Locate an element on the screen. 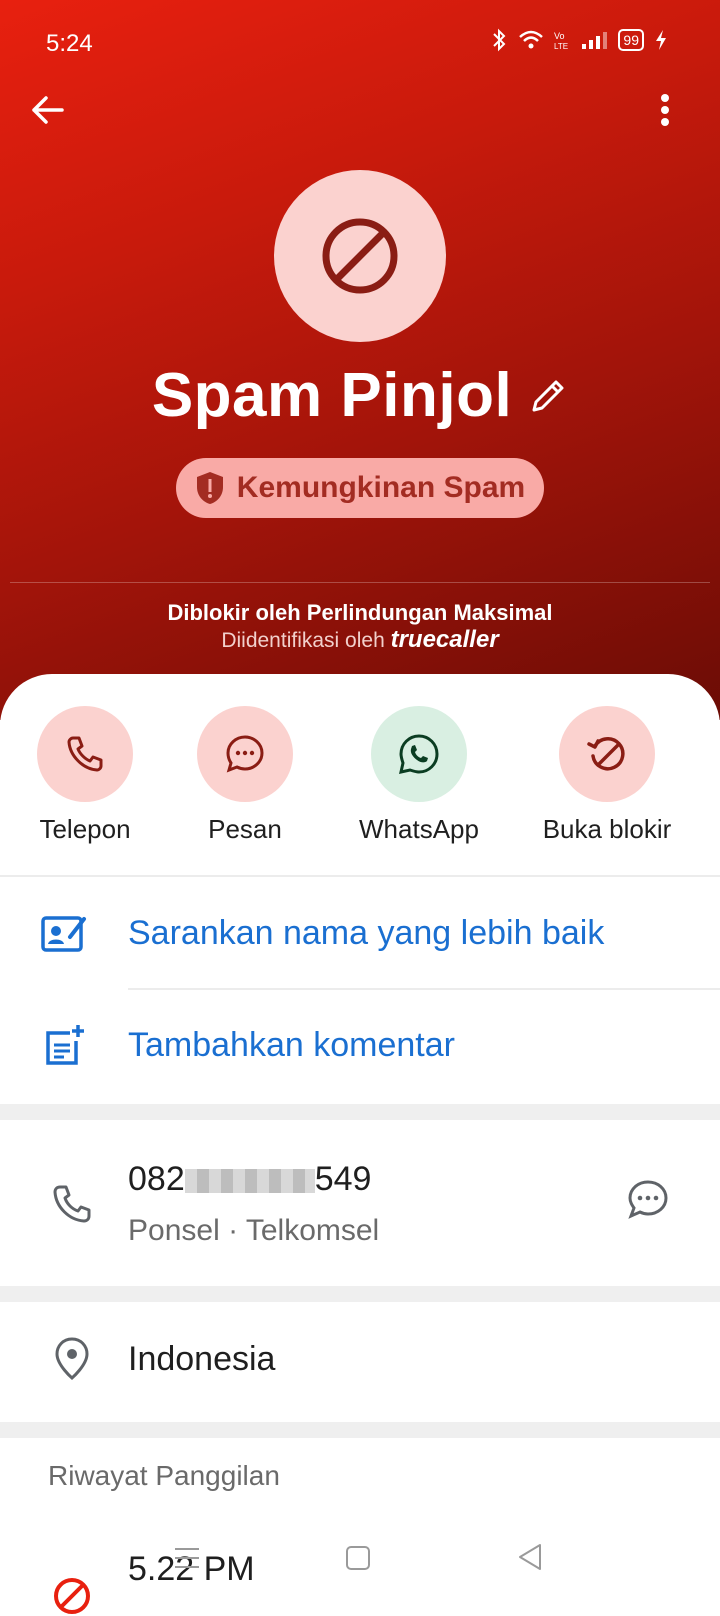  message-icon is located at coordinates (245, 754).